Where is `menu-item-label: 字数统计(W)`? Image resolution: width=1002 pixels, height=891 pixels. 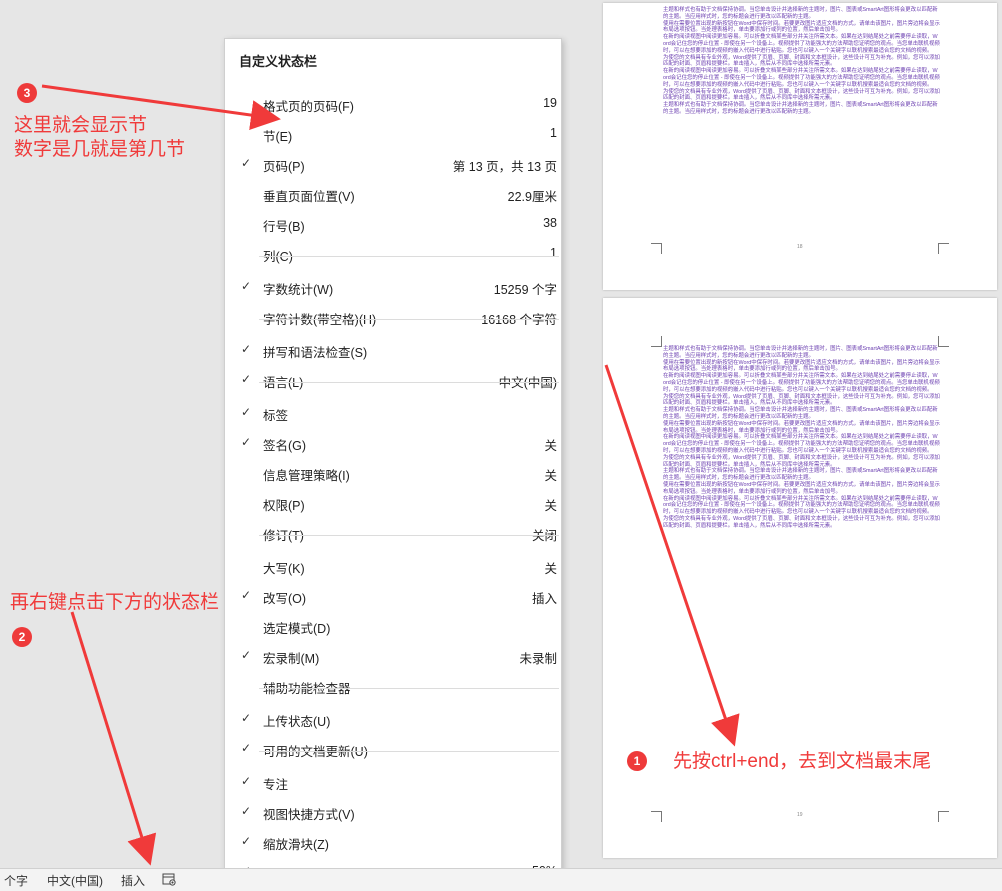 menu-item-label: 字数统计(W) is located at coordinates (298, 290).